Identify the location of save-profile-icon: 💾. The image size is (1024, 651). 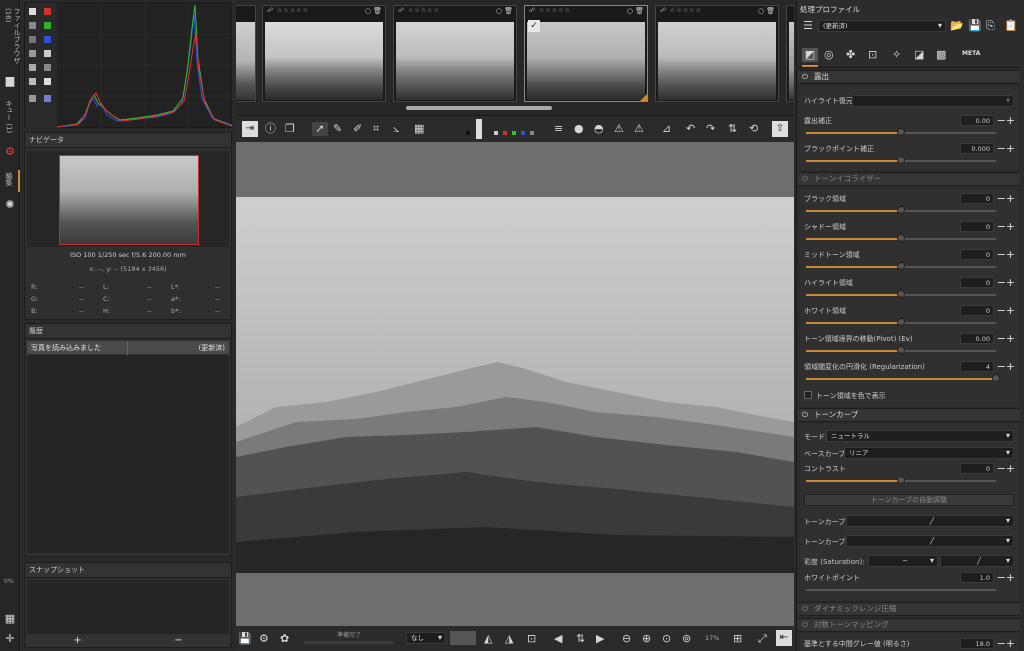
(975, 26).